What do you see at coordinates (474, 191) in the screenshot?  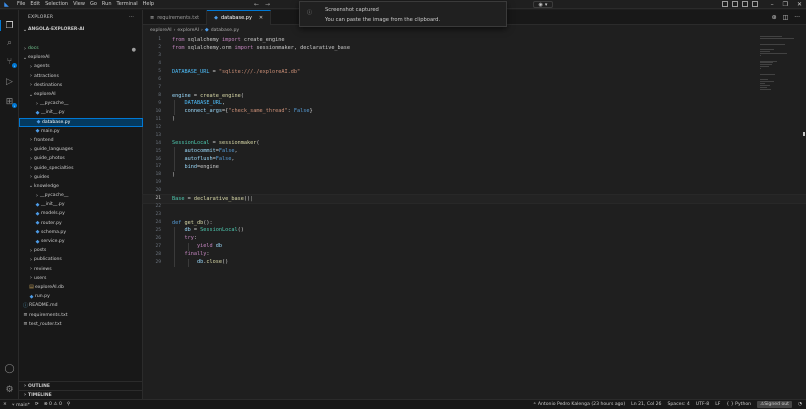 I see `code-line: 20` at bounding box center [474, 191].